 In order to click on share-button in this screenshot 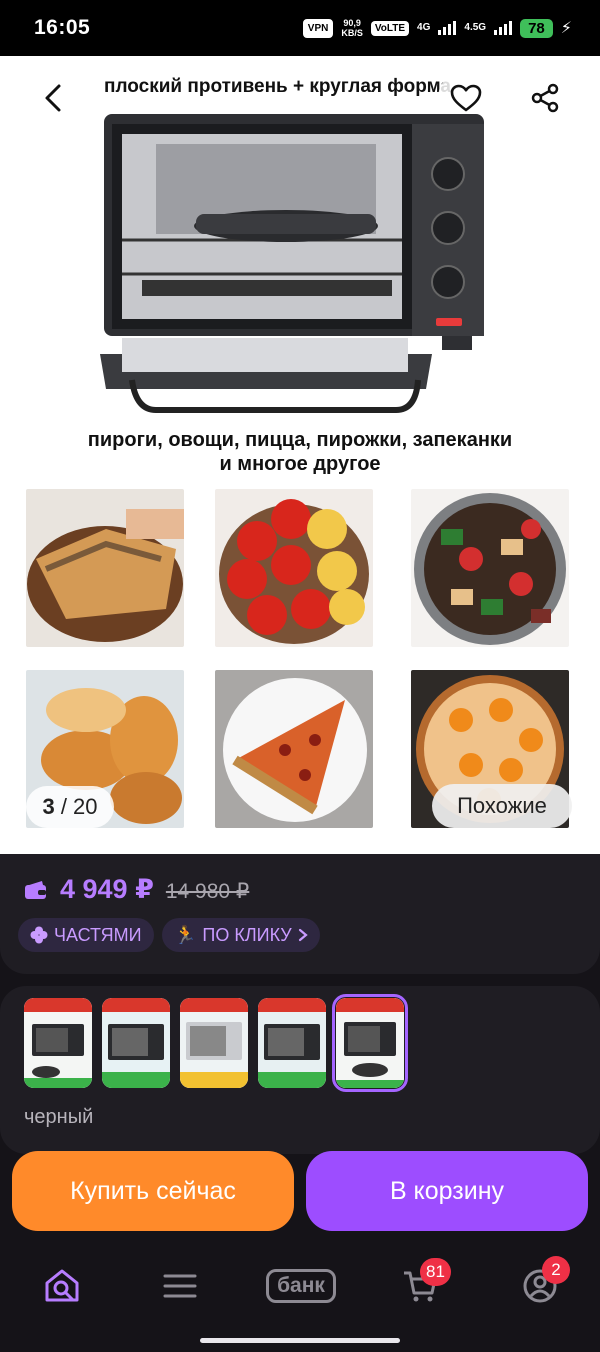, I will do `click(545, 98)`.